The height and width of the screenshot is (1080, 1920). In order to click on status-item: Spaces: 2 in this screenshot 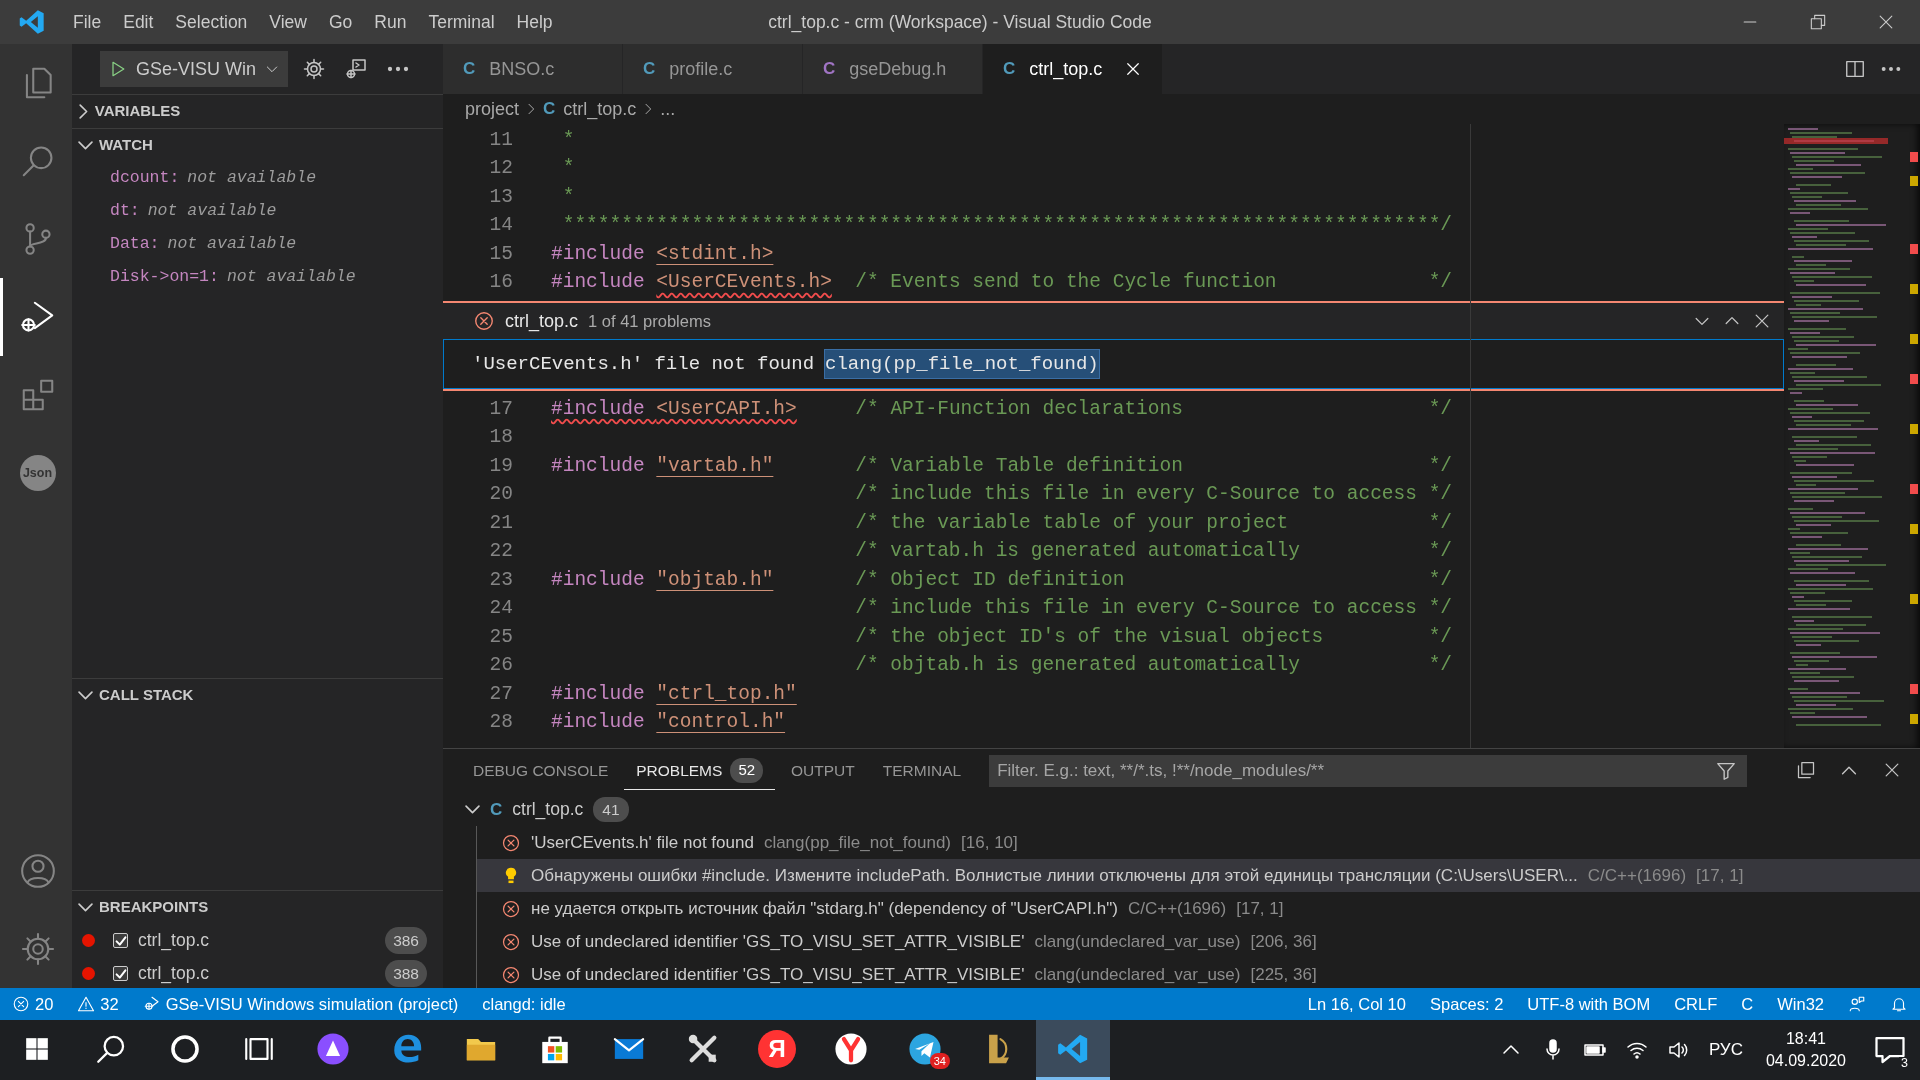, I will do `click(1466, 1004)`.